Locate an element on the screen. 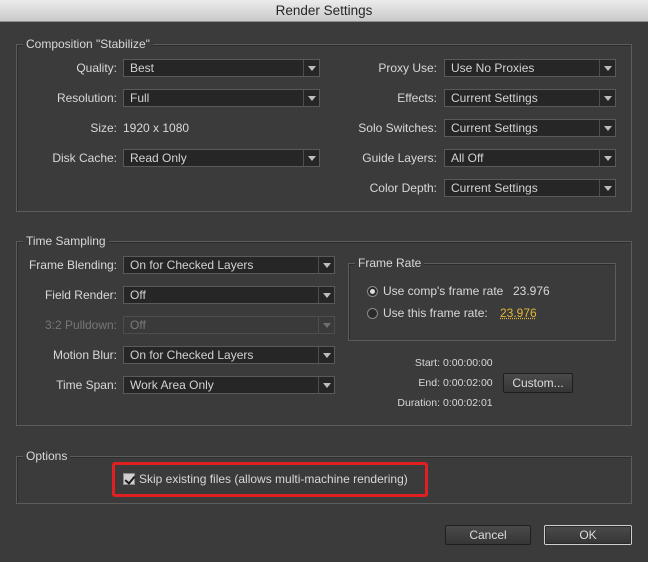 This screenshot has width=648, height=562. start-value: 0:00:00:00 is located at coordinates (468, 363).